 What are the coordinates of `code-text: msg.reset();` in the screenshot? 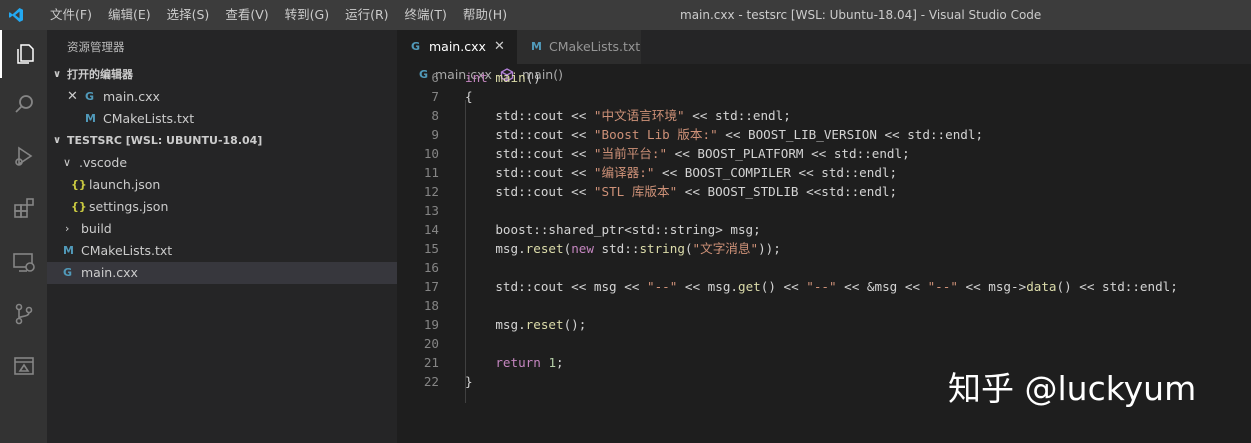 It's located at (525, 324).